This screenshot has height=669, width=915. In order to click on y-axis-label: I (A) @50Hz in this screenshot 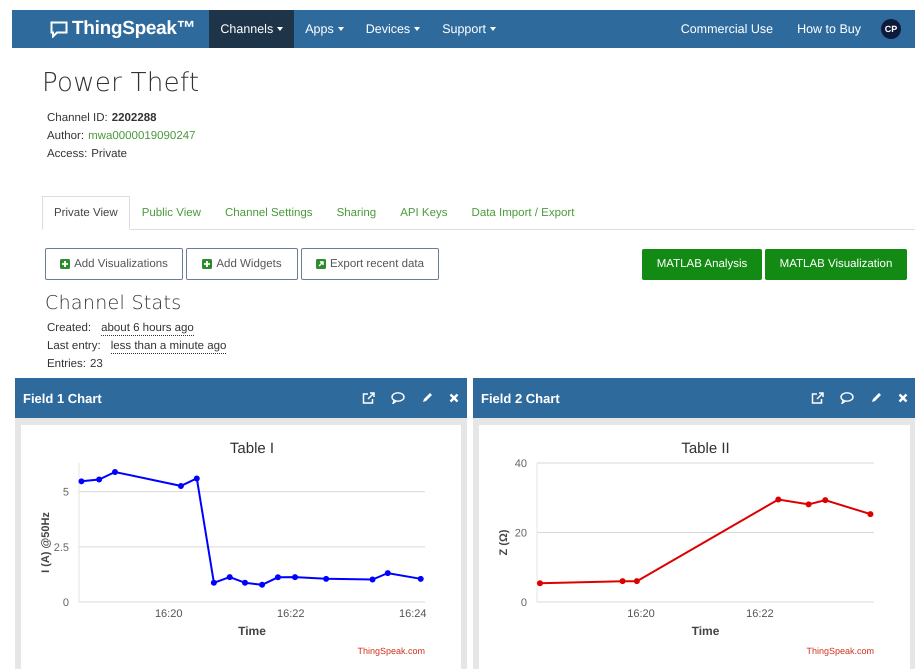, I will do `click(46, 542)`.